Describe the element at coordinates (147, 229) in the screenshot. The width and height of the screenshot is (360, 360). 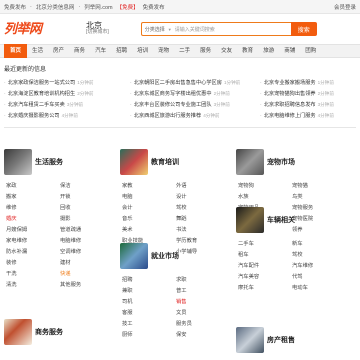
I see `category-link: 美术` at that location.